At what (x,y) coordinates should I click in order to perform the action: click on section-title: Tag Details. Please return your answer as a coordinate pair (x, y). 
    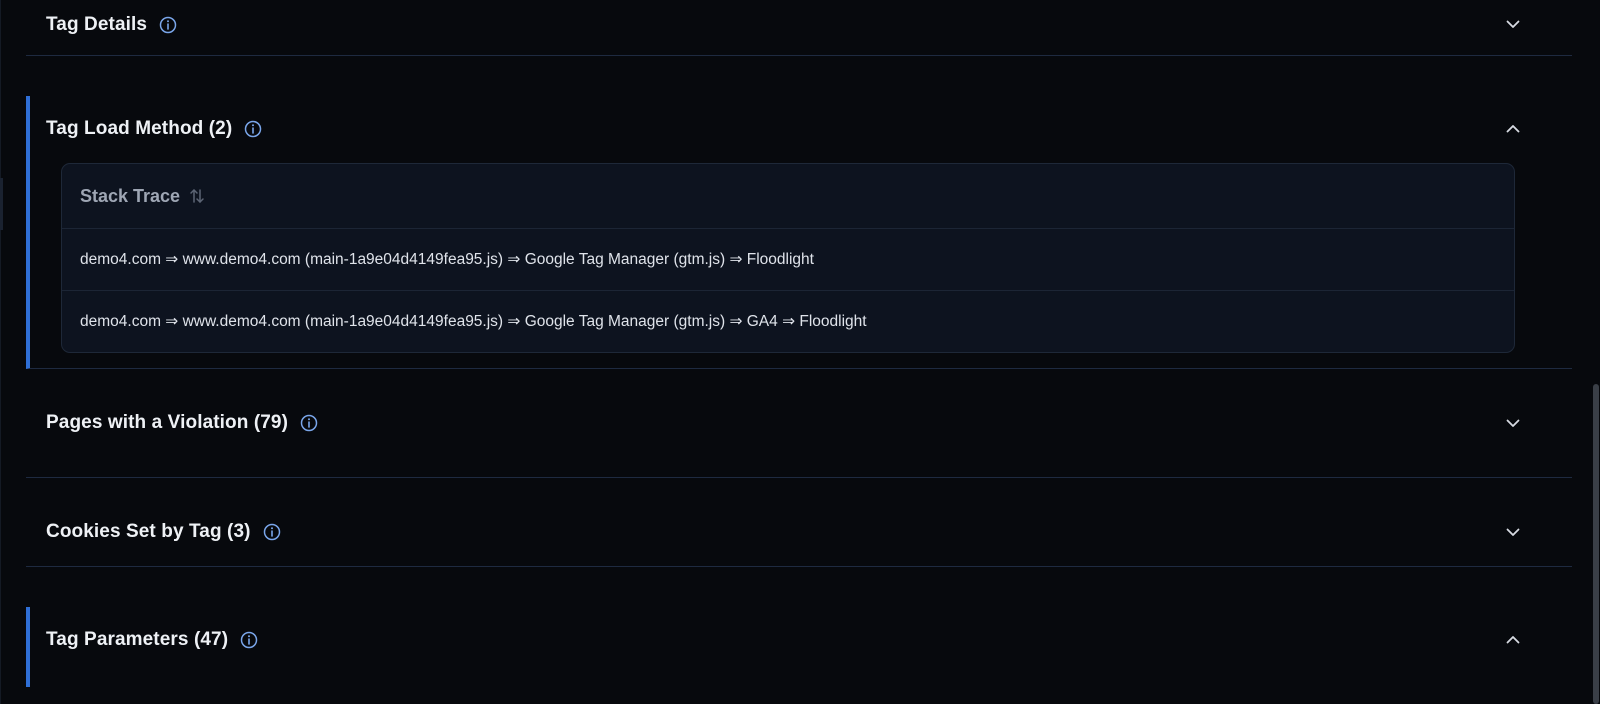
    Looking at the image, I should click on (97, 24).